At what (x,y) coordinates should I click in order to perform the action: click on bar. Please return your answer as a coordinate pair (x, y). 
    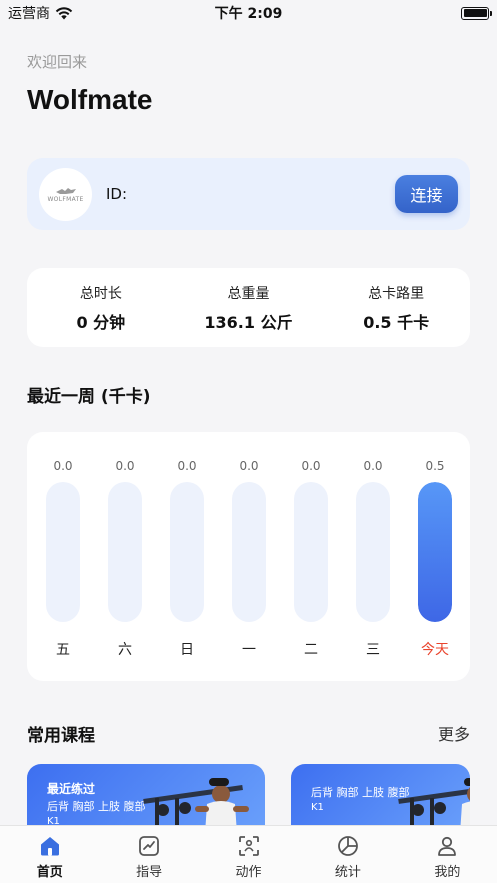
    Looking at the image, I should click on (435, 552).